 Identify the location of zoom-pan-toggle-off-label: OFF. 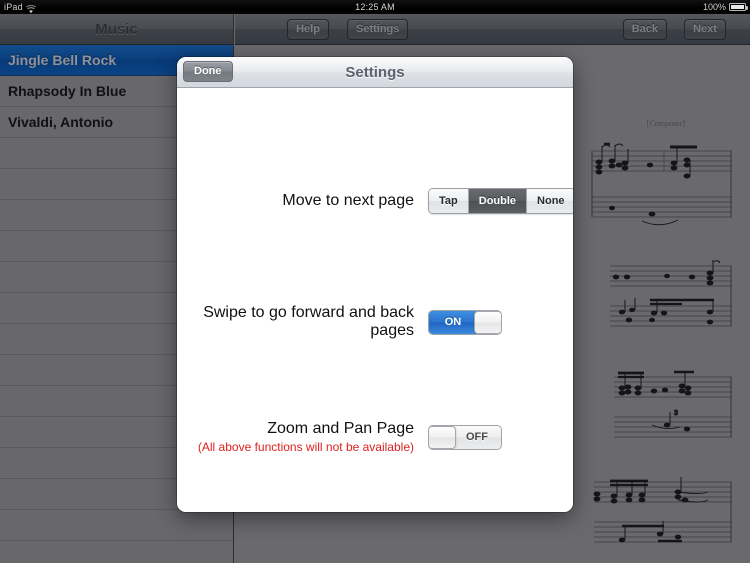
(477, 437).